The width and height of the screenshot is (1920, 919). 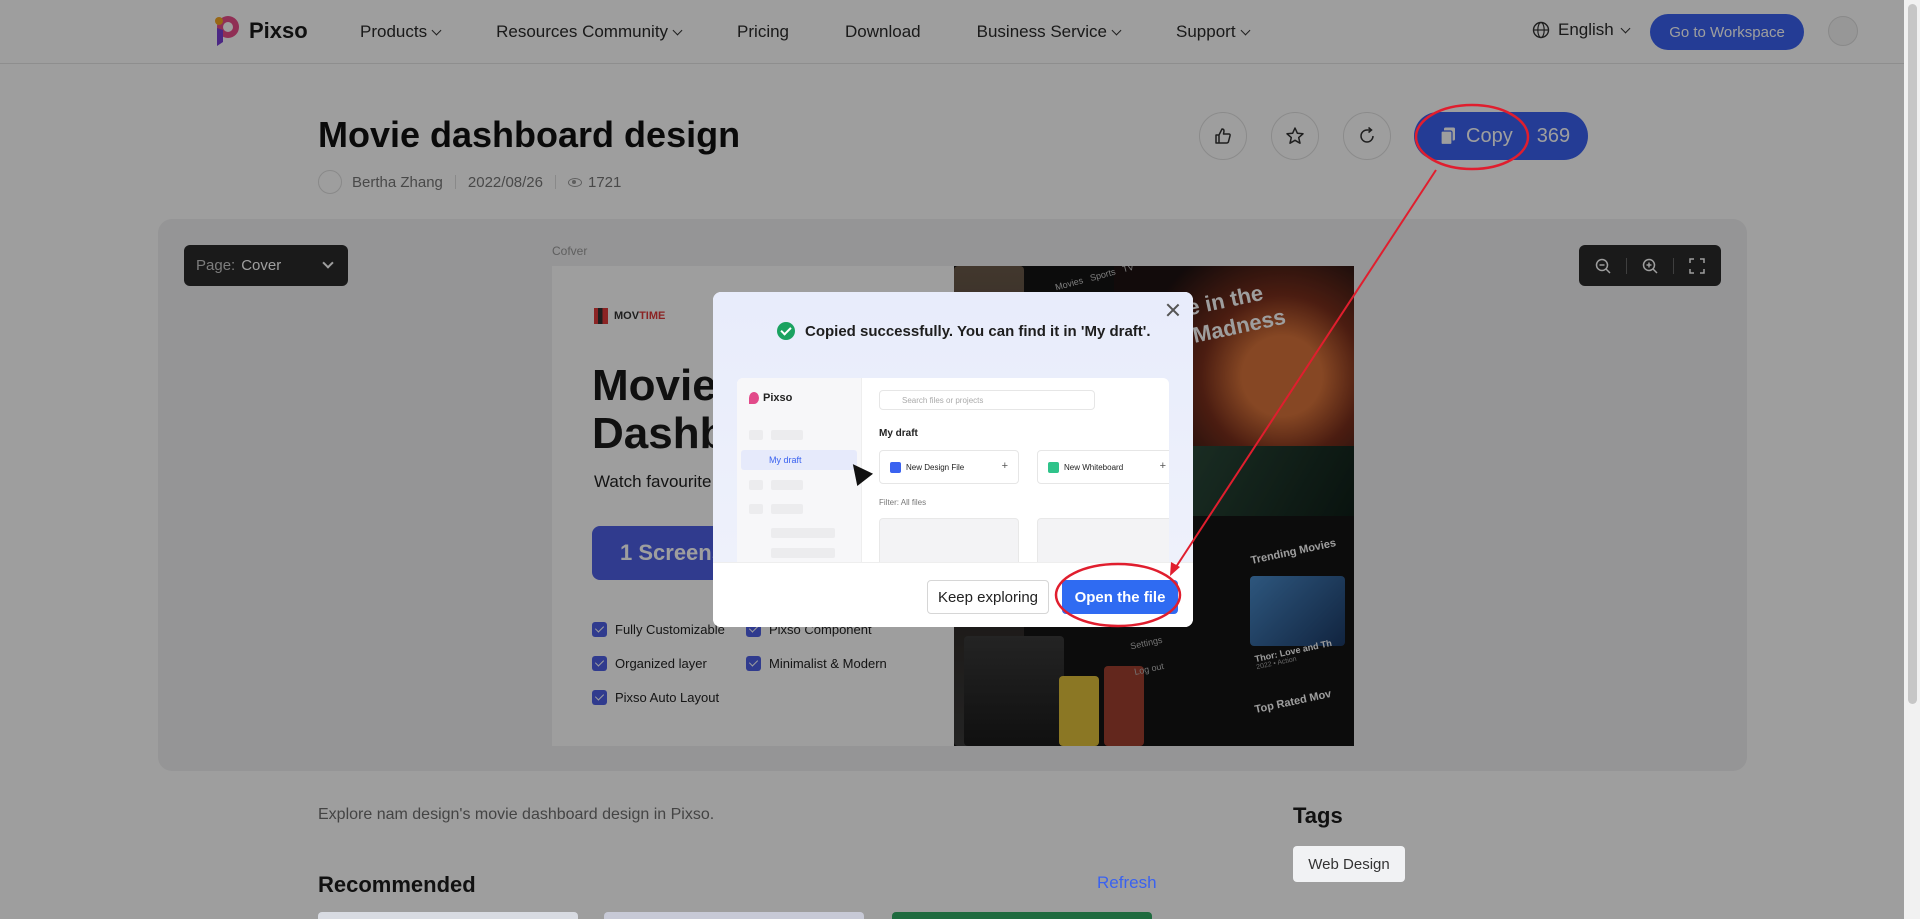 What do you see at coordinates (987, 400) in the screenshot?
I see `mini-search: Search files or projects` at bounding box center [987, 400].